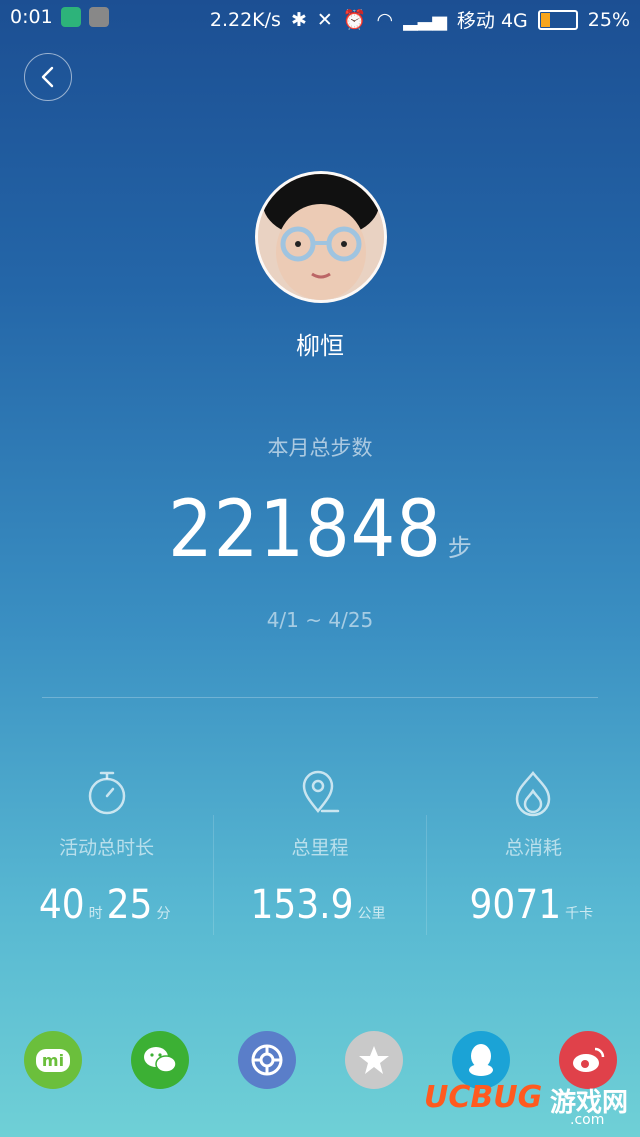 The image size is (640, 1137). I want to click on user-name: 柳恒, so click(320, 346).